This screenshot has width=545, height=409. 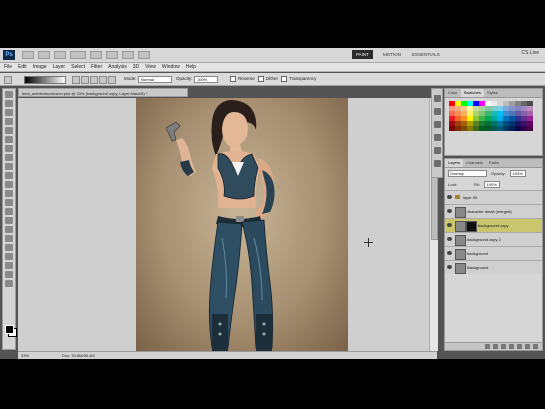 What do you see at coordinates (9, 229) in the screenshot?
I see `type-tool-icon` at bounding box center [9, 229].